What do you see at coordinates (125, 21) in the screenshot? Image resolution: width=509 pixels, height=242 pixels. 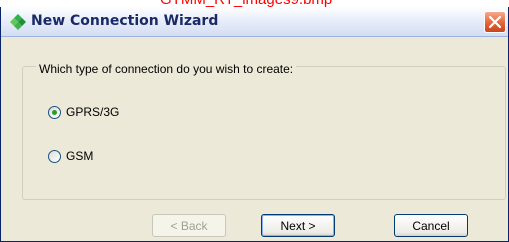 I see `window-title: New Connection Wizard` at bounding box center [125, 21].